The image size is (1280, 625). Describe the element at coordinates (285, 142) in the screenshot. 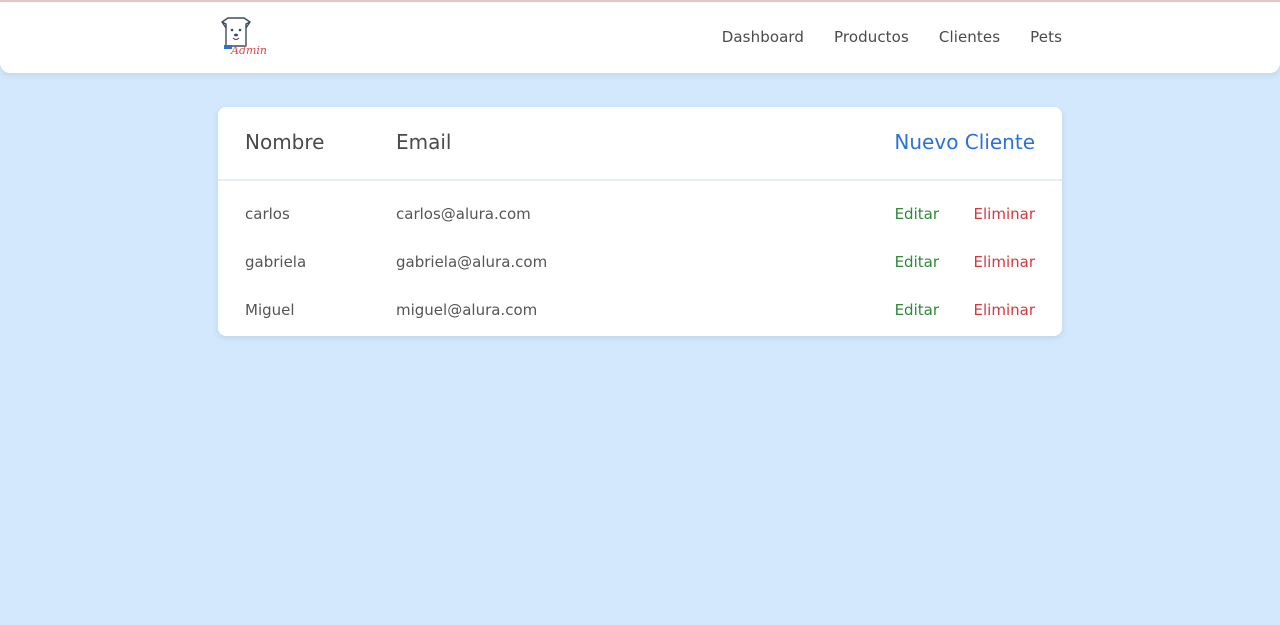

I see `column-header-nombre: Nombre` at that location.